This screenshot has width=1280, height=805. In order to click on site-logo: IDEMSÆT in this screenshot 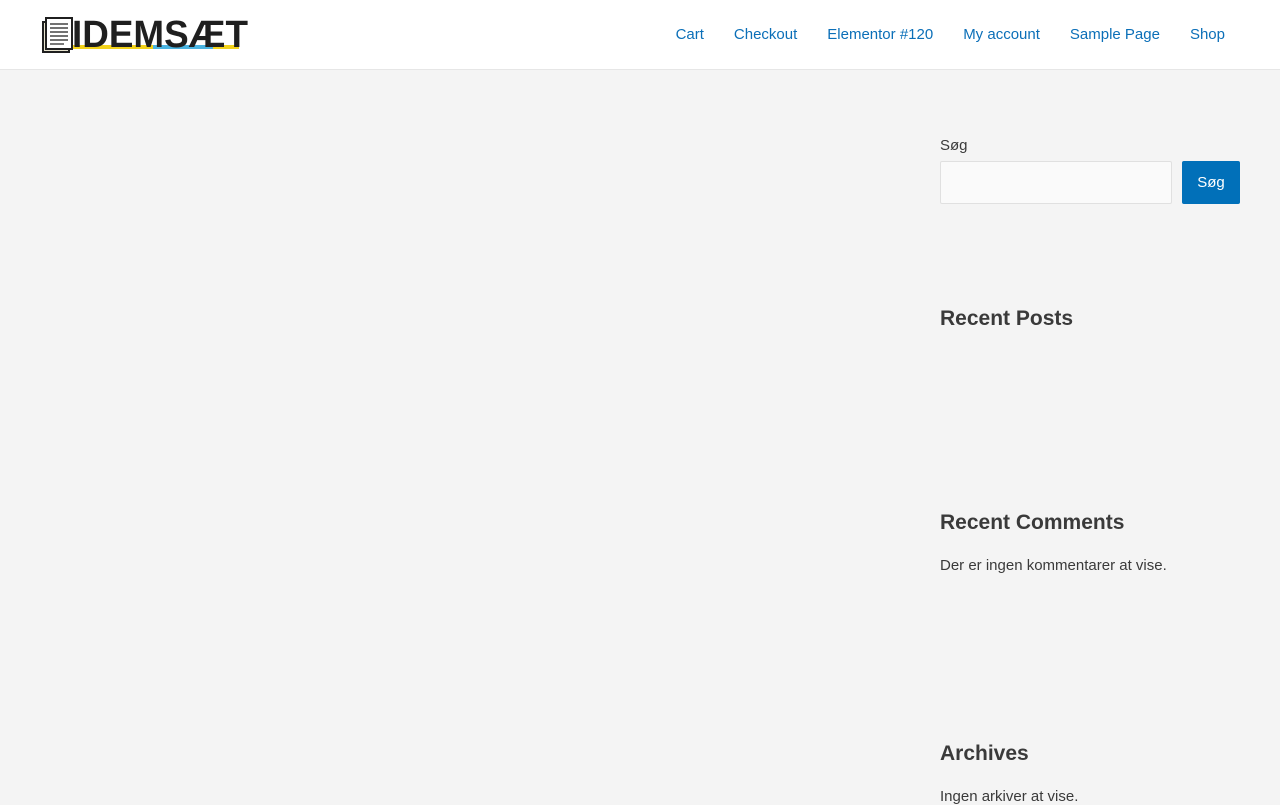, I will do `click(145, 34)`.